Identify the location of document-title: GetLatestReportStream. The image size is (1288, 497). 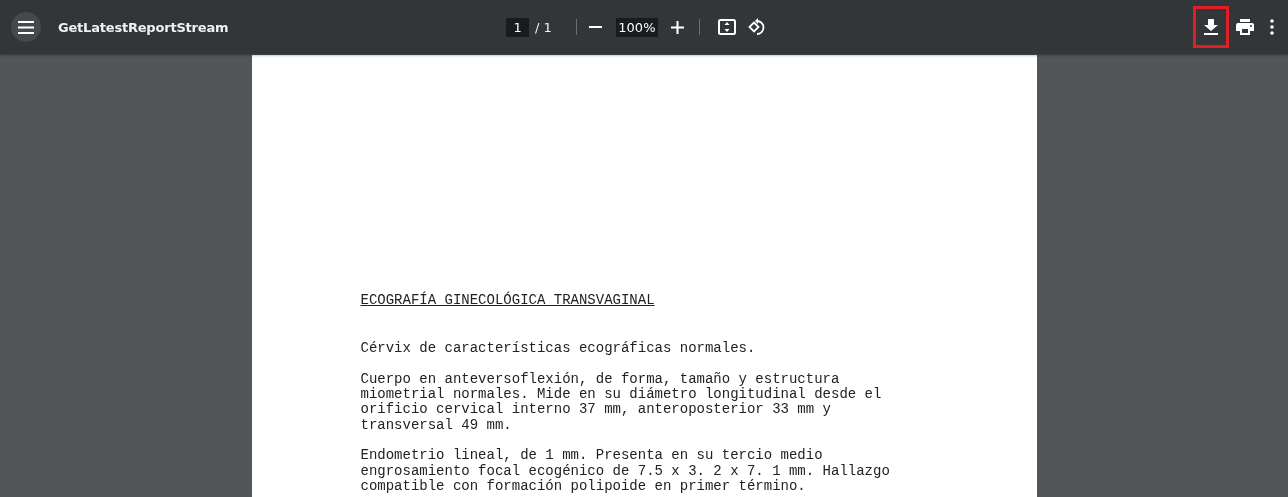
(143, 27).